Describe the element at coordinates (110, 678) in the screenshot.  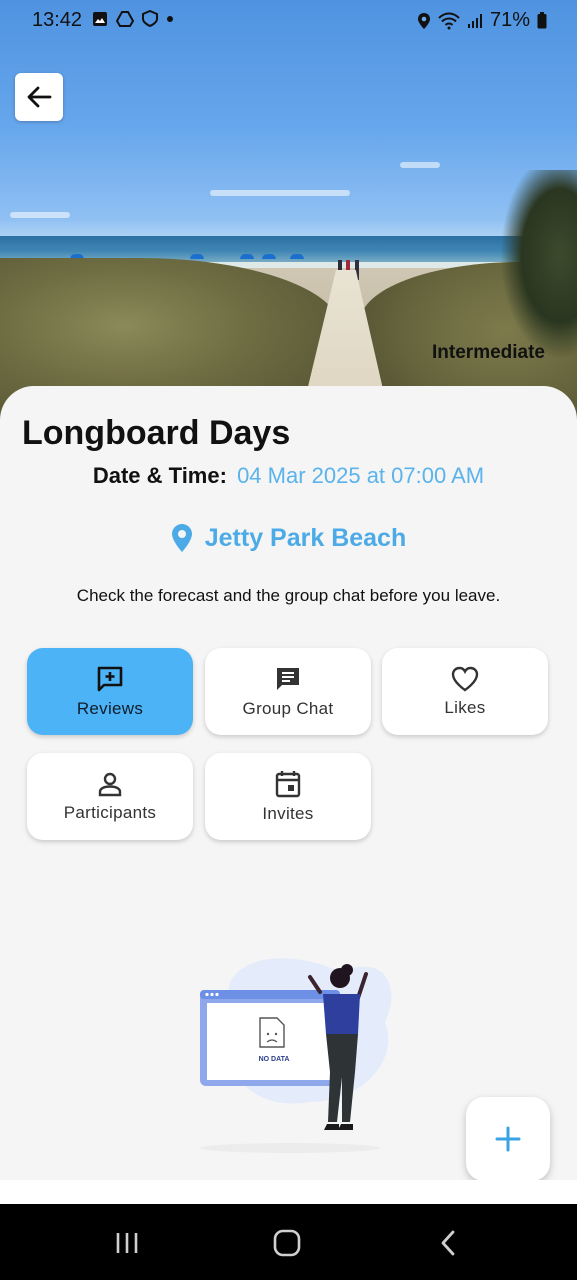
I see `reviews-icon` at that location.